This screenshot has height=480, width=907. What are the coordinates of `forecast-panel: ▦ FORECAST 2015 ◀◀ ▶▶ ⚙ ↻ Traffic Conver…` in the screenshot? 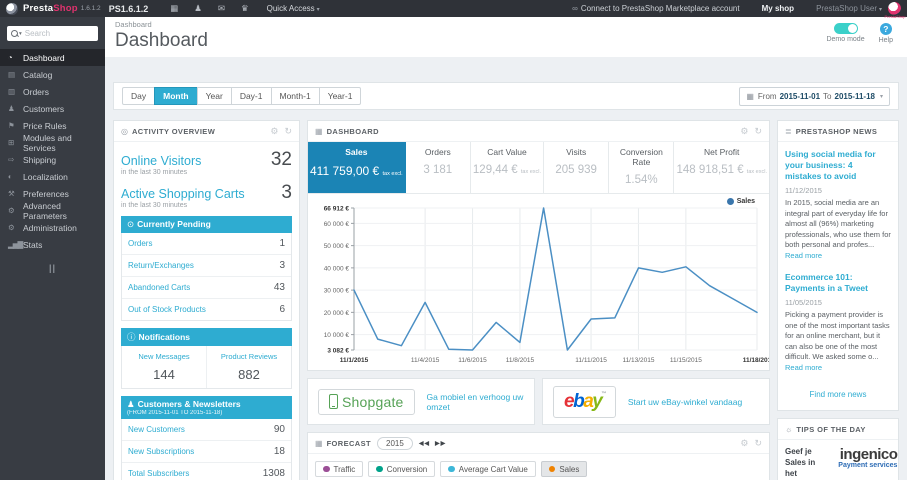 It's located at (538, 456).